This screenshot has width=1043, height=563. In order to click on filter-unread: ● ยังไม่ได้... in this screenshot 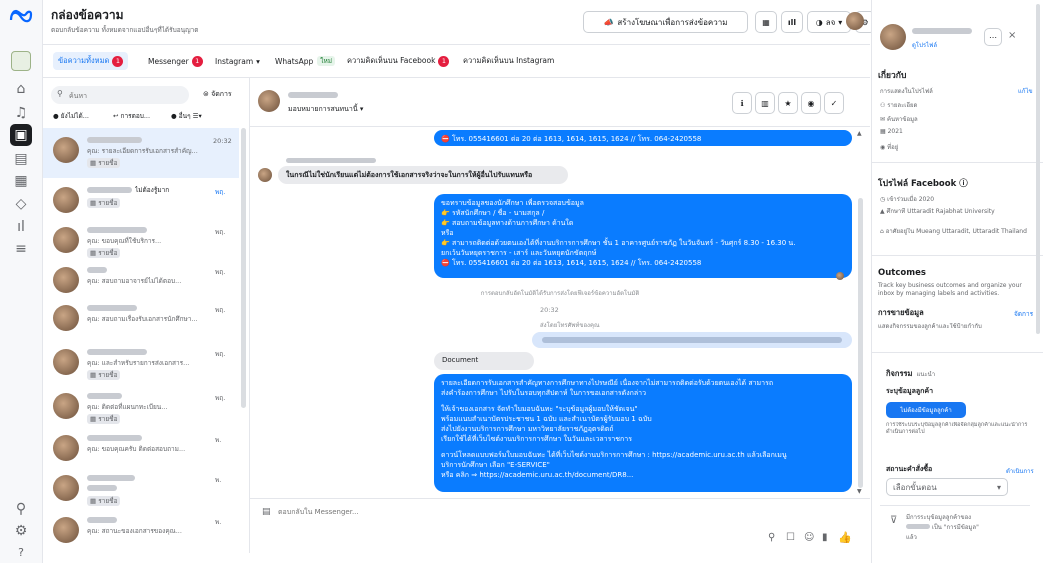, I will do `click(71, 116)`.